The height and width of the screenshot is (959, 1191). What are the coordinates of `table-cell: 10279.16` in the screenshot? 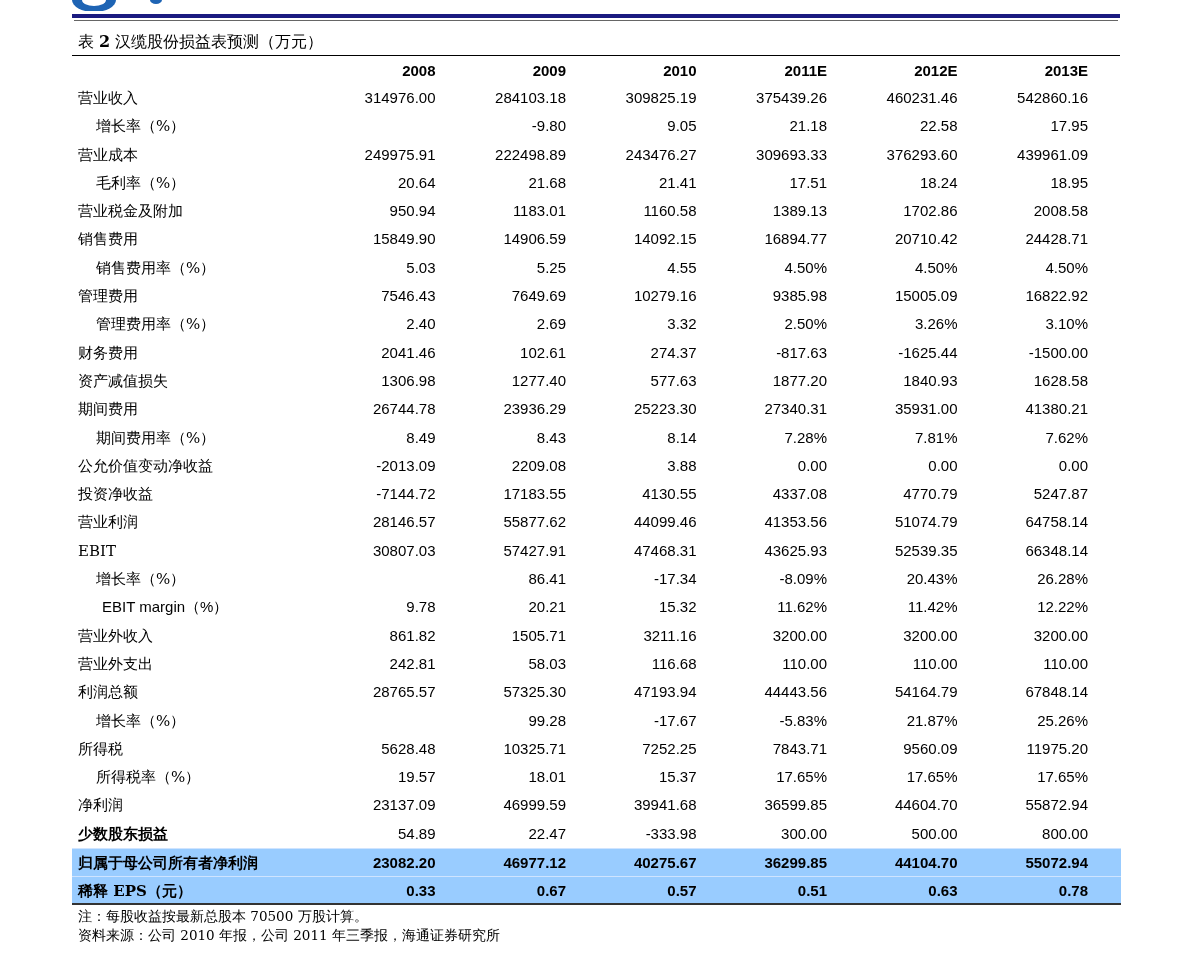 It's located at (665, 296).